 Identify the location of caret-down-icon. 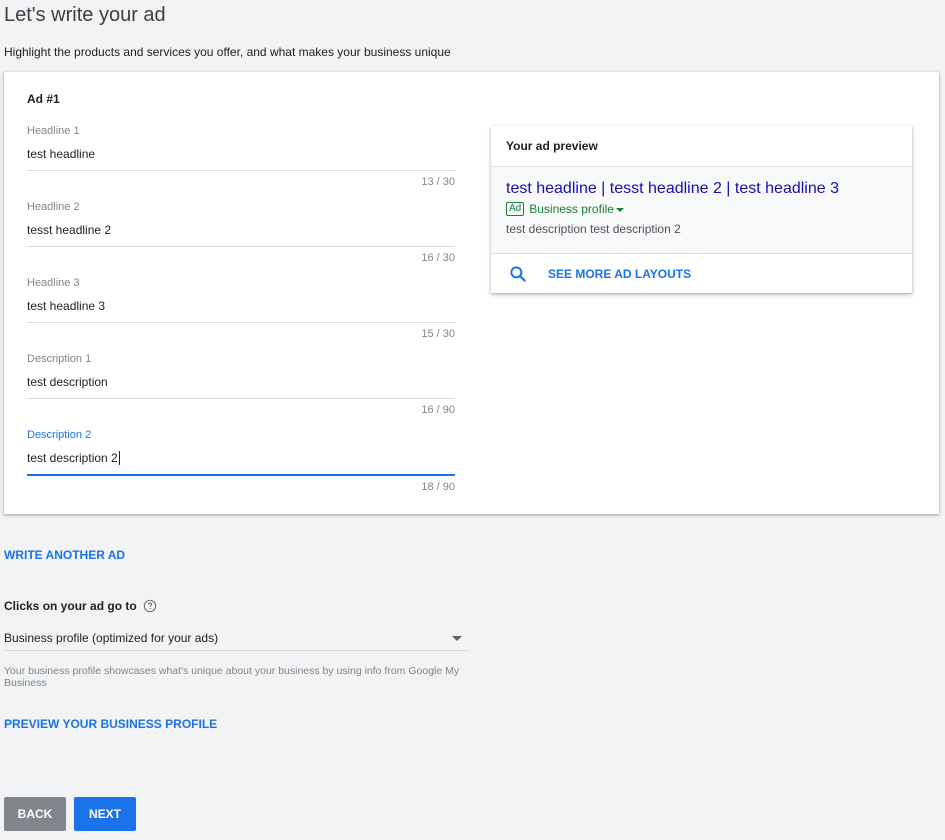
(619, 209).